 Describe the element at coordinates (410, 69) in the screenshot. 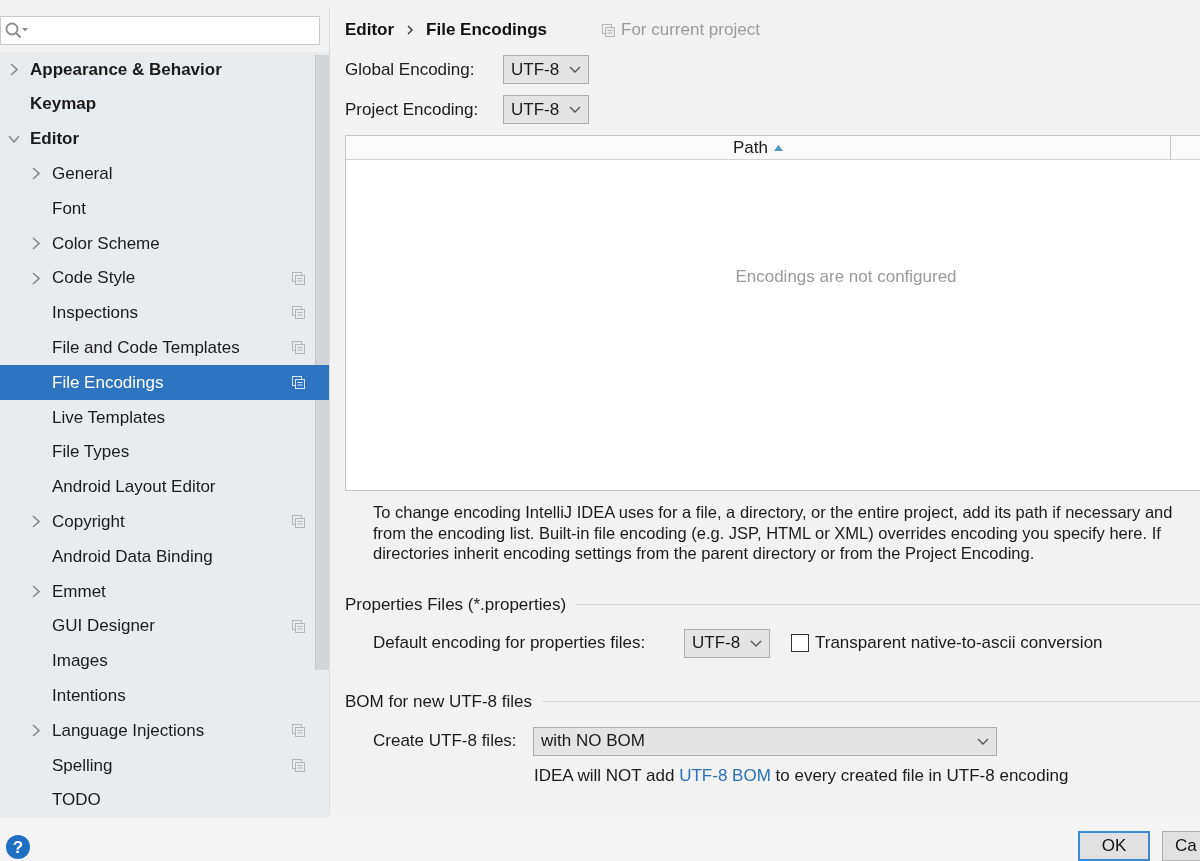

I see `field-label: Global Encoding:` at that location.